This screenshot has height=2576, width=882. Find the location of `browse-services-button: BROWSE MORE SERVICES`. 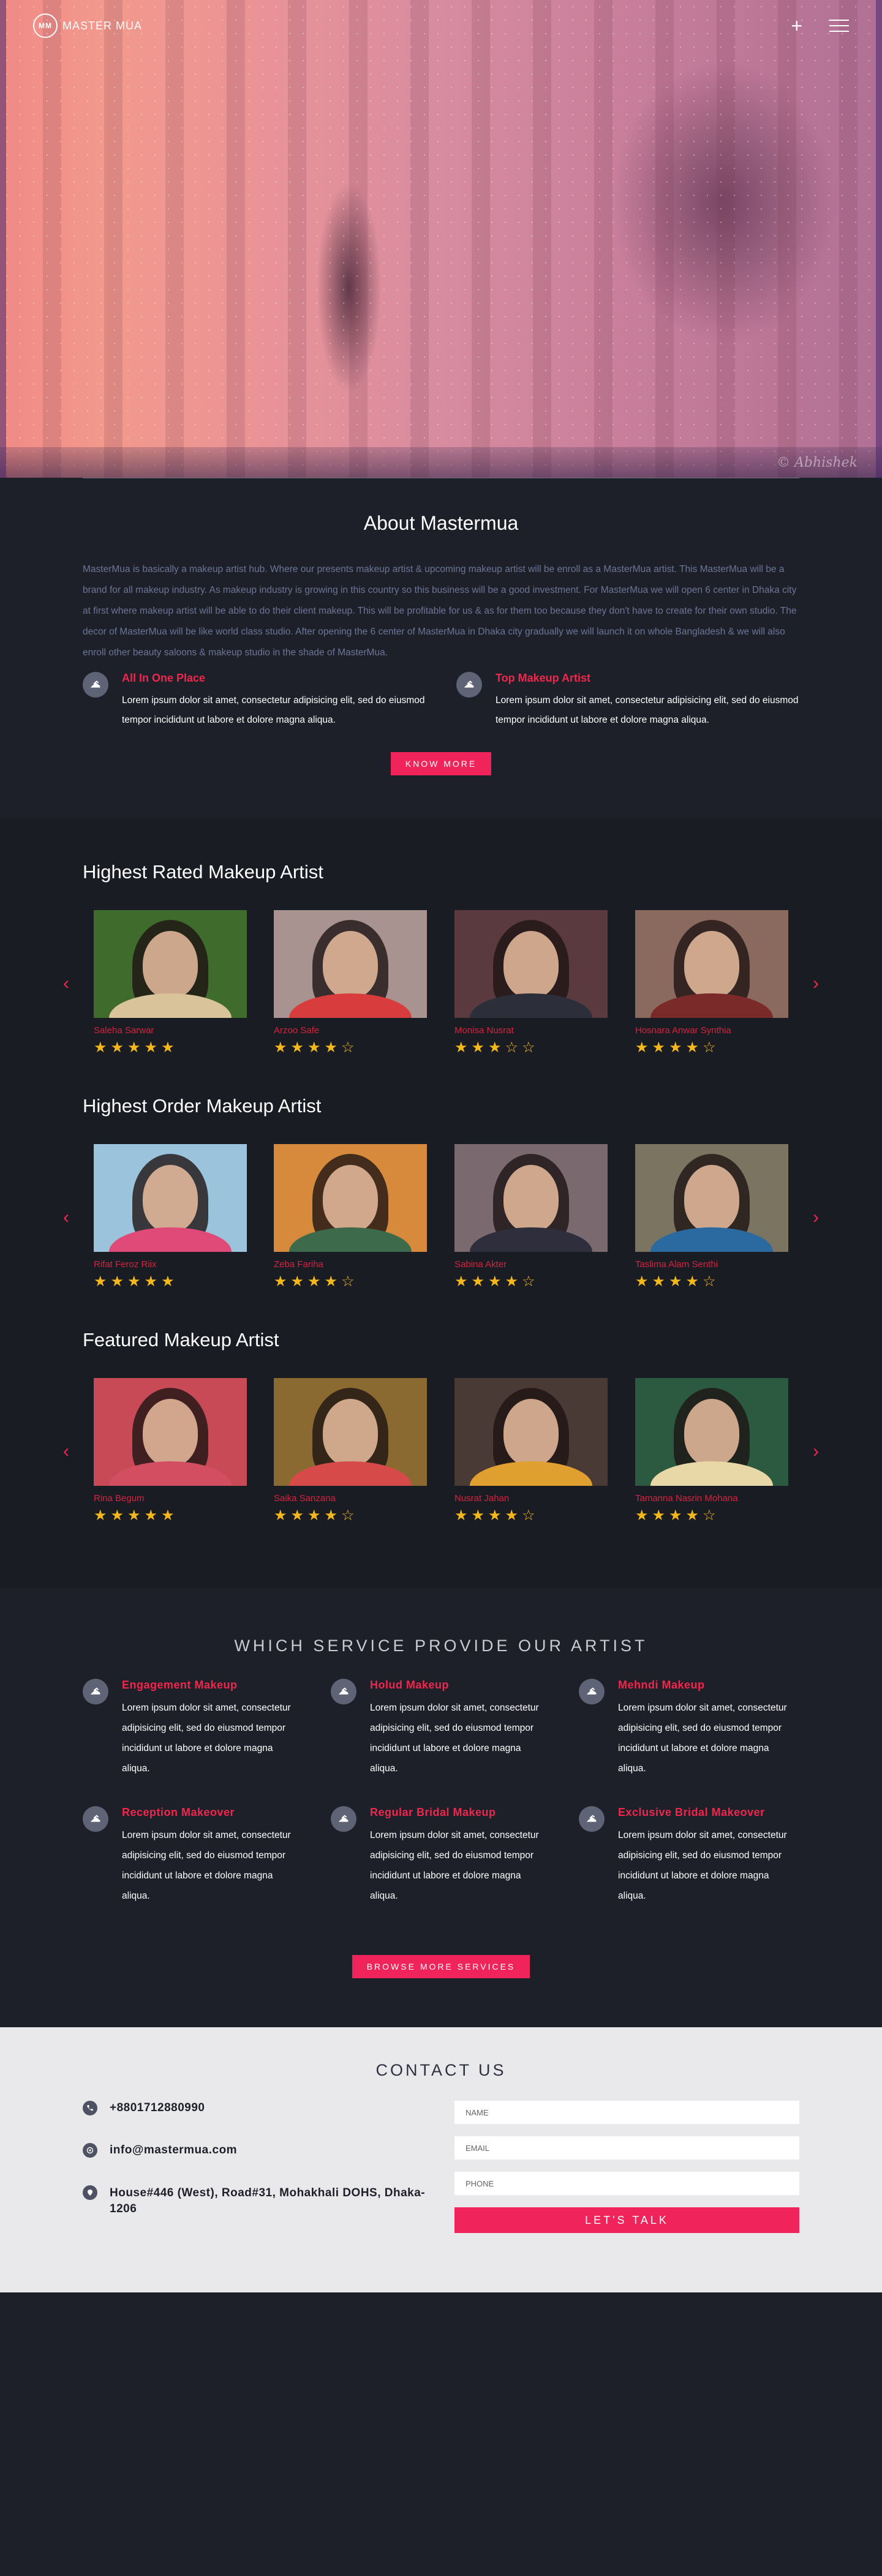

browse-services-button: BROWSE MORE SERVICES is located at coordinates (441, 1966).